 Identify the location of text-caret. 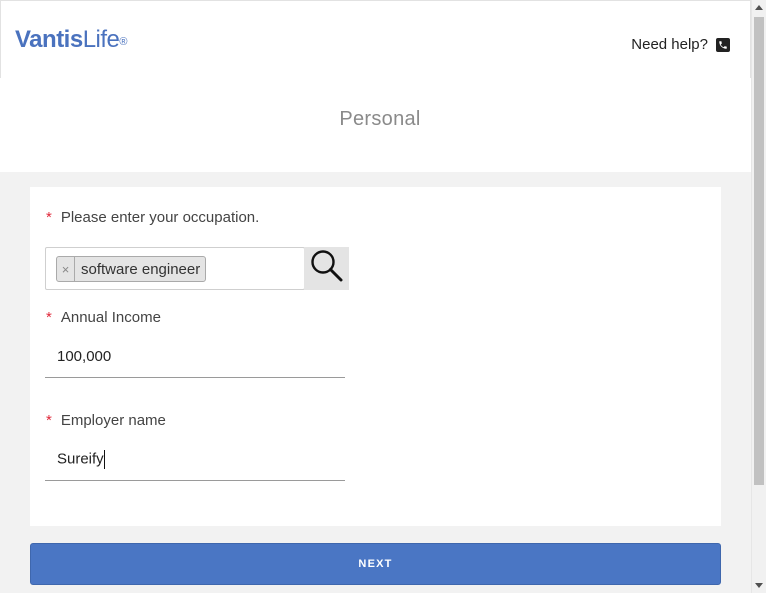
(104, 459).